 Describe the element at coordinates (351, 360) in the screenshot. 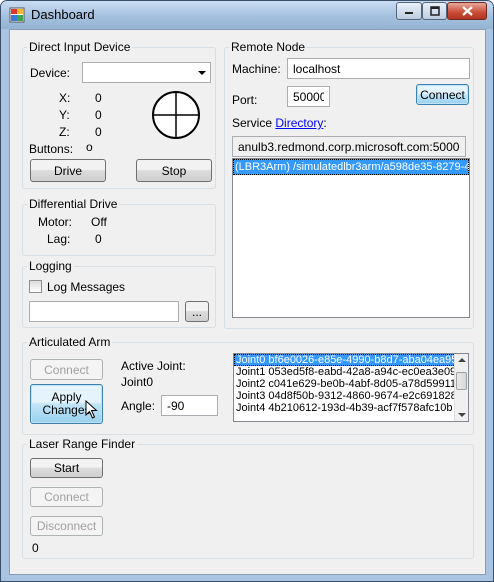

I see `joint-list-item: Joint0 bf6e0026-e85e-4990-b8d7-aba04ea95` at that location.